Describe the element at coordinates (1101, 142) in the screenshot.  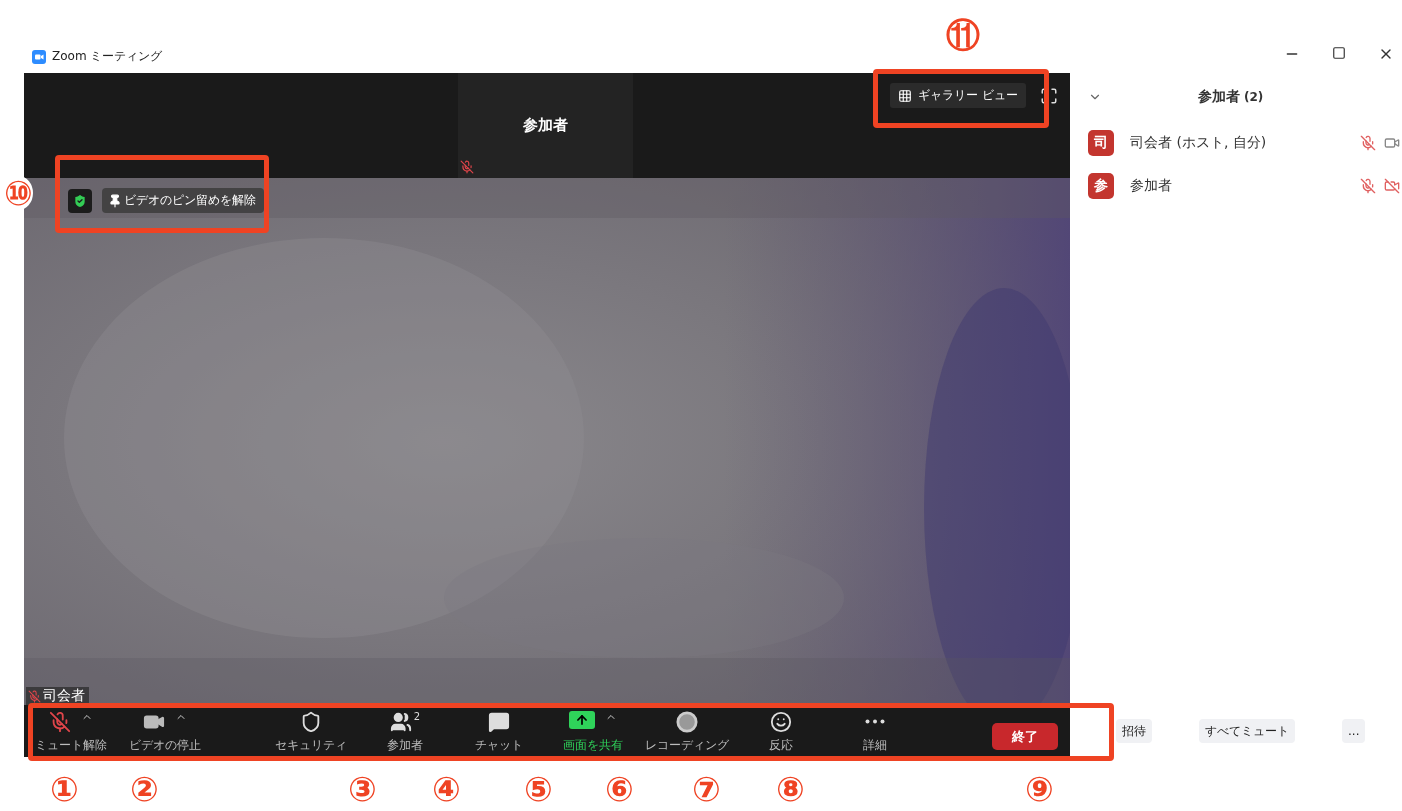
I see `avatar: 司` at that location.